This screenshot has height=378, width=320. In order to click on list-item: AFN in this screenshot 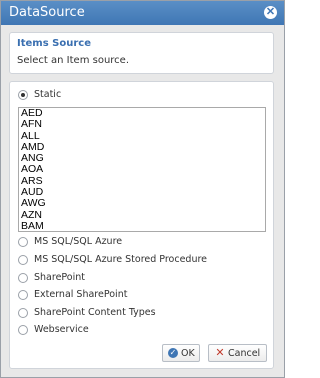, I will do `click(142, 124)`.